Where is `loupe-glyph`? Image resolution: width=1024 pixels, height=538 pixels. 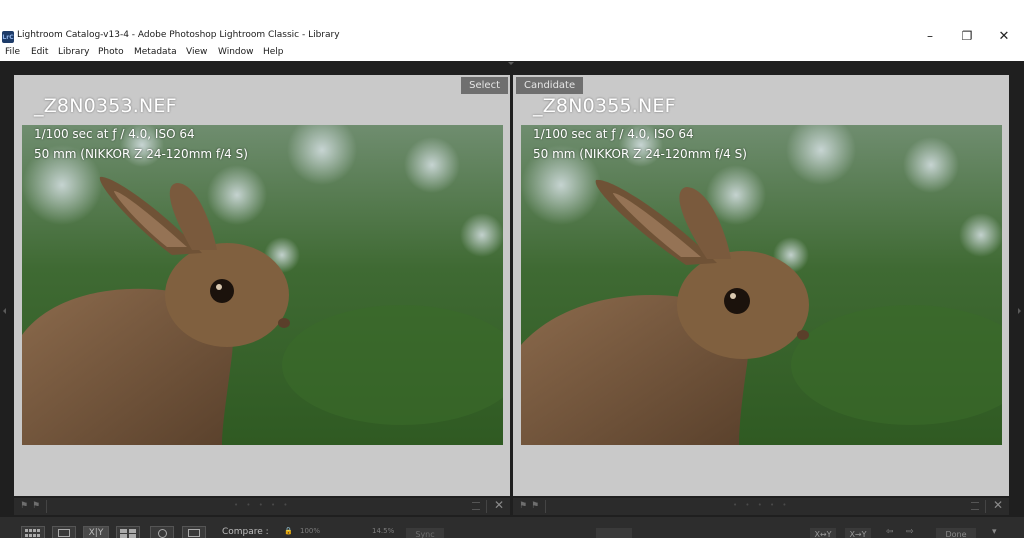
loupe-glyph is located at coordinates (64, 533).